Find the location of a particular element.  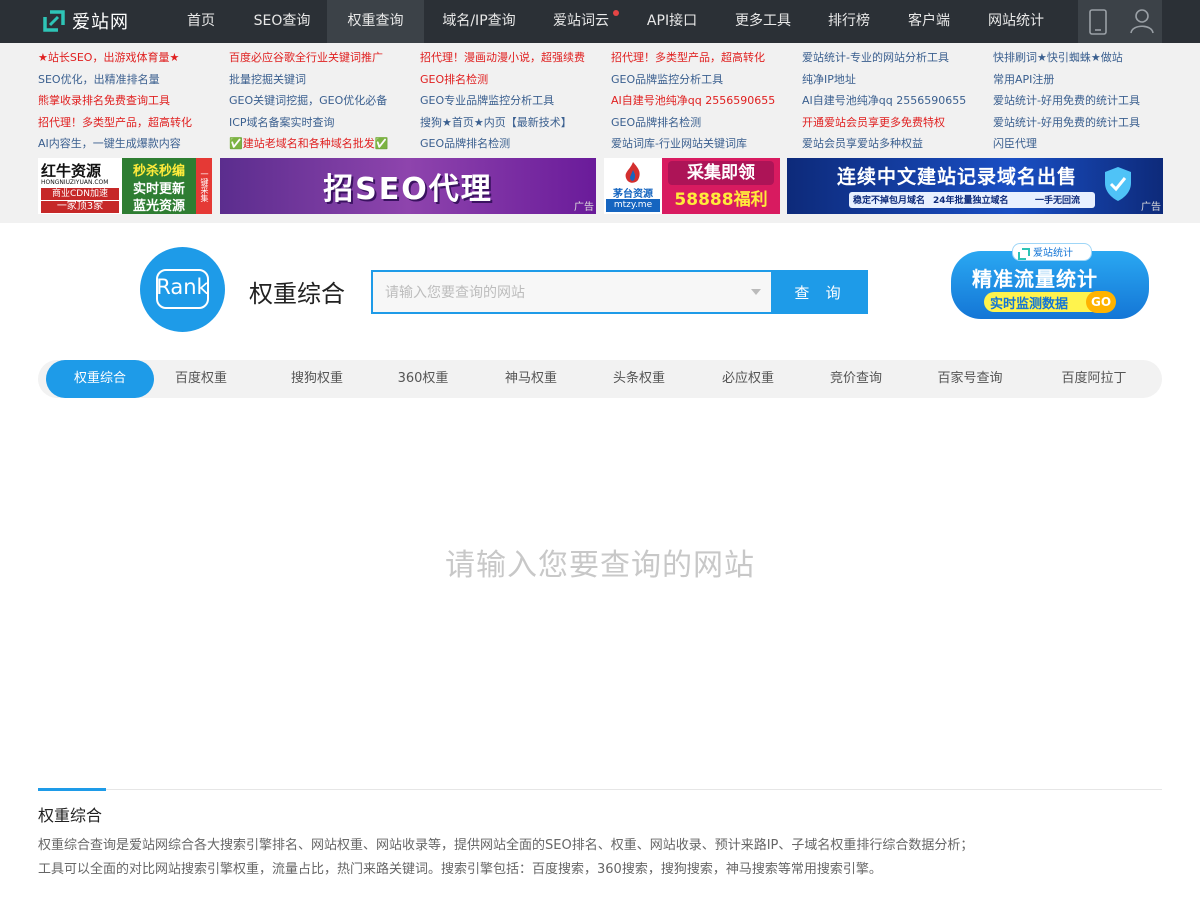

text-ad-link: GEO排名检测 is located at coordinates (515, 80).